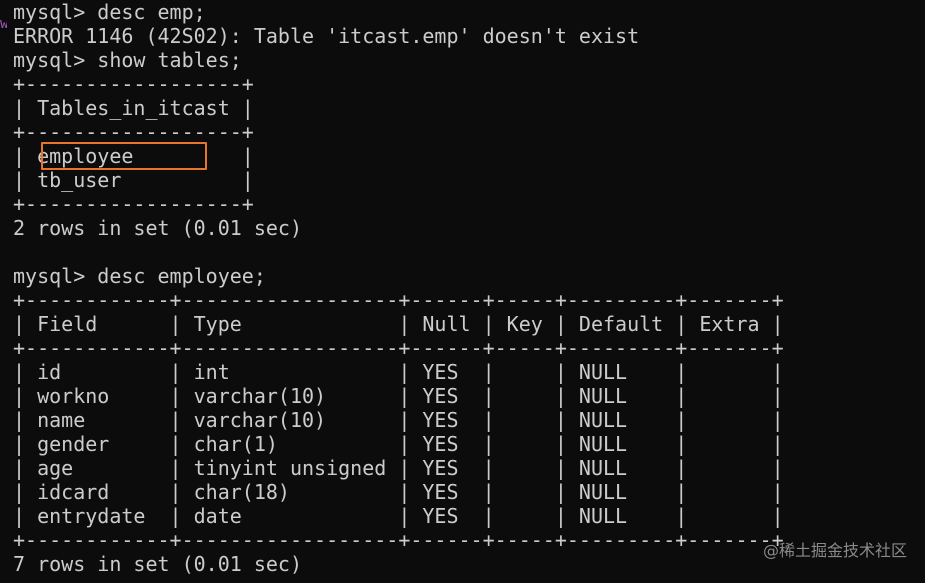  What do you see at coordinates (834, 550) in the screenshot?
I see `watermark: @稀土掘金技术社区` at bounding box center [834, 550].